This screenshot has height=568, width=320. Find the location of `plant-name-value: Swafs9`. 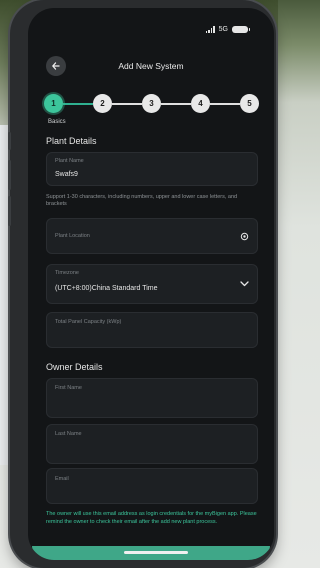

plant-name-value: Swafs9 is located at coordinates (66, 174).